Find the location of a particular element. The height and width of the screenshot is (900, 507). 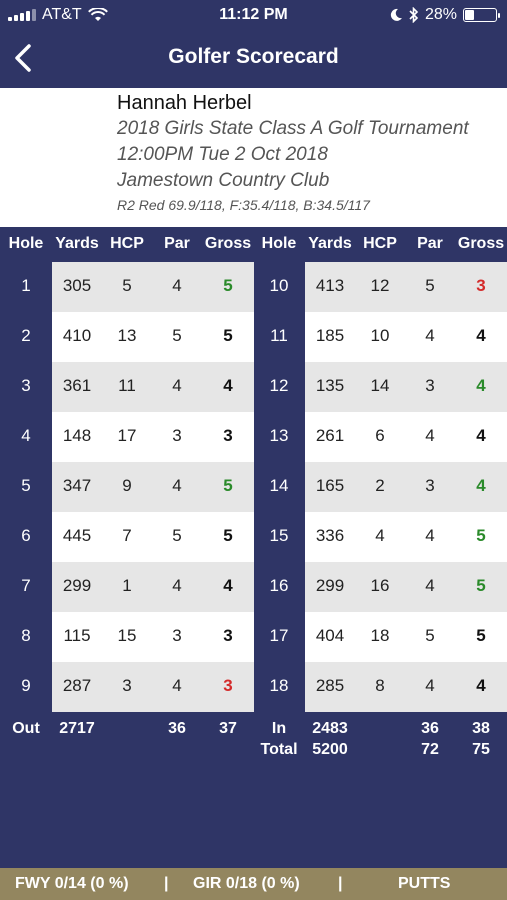

yards-cell: 185 is located at coordinates (330, 335).